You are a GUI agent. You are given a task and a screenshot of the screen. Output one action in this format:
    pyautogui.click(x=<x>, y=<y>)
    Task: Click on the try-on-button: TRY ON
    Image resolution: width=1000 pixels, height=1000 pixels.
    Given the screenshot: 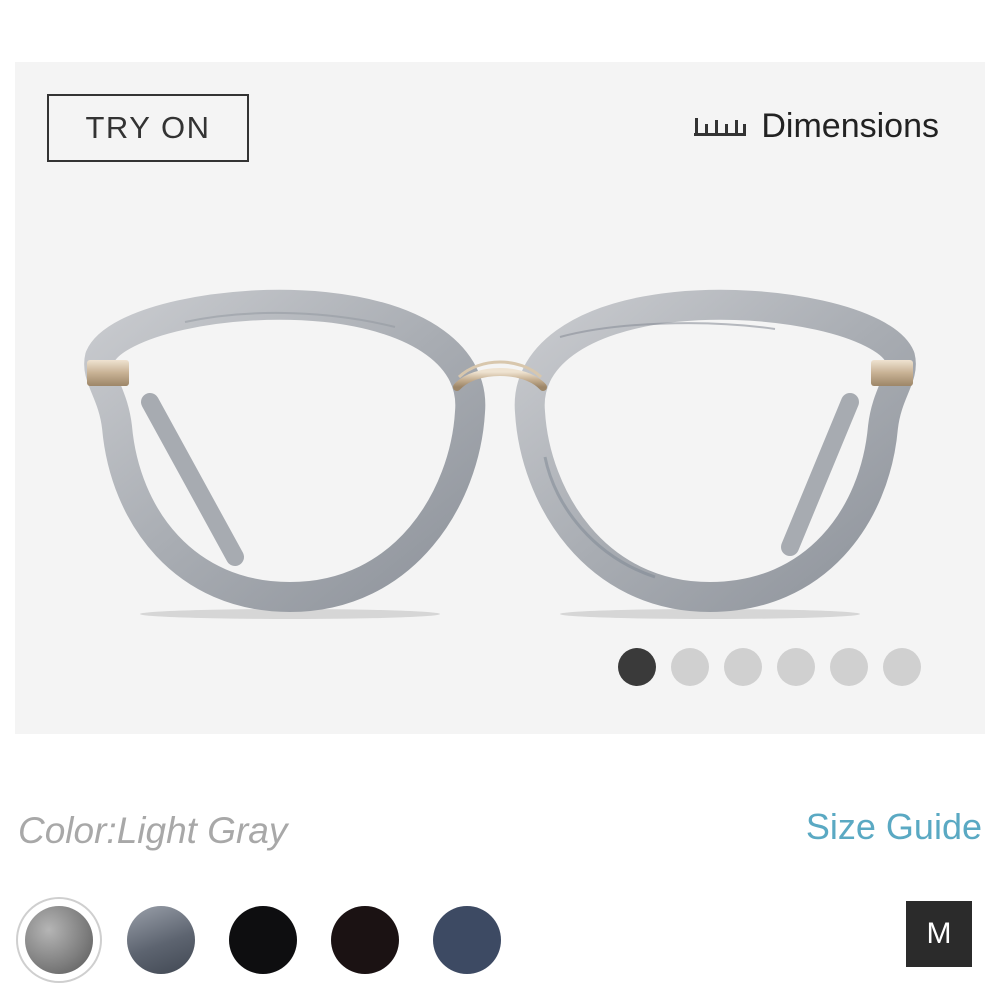 What is the action you would take?
    pyautogui.click(x=148, y=128)
    